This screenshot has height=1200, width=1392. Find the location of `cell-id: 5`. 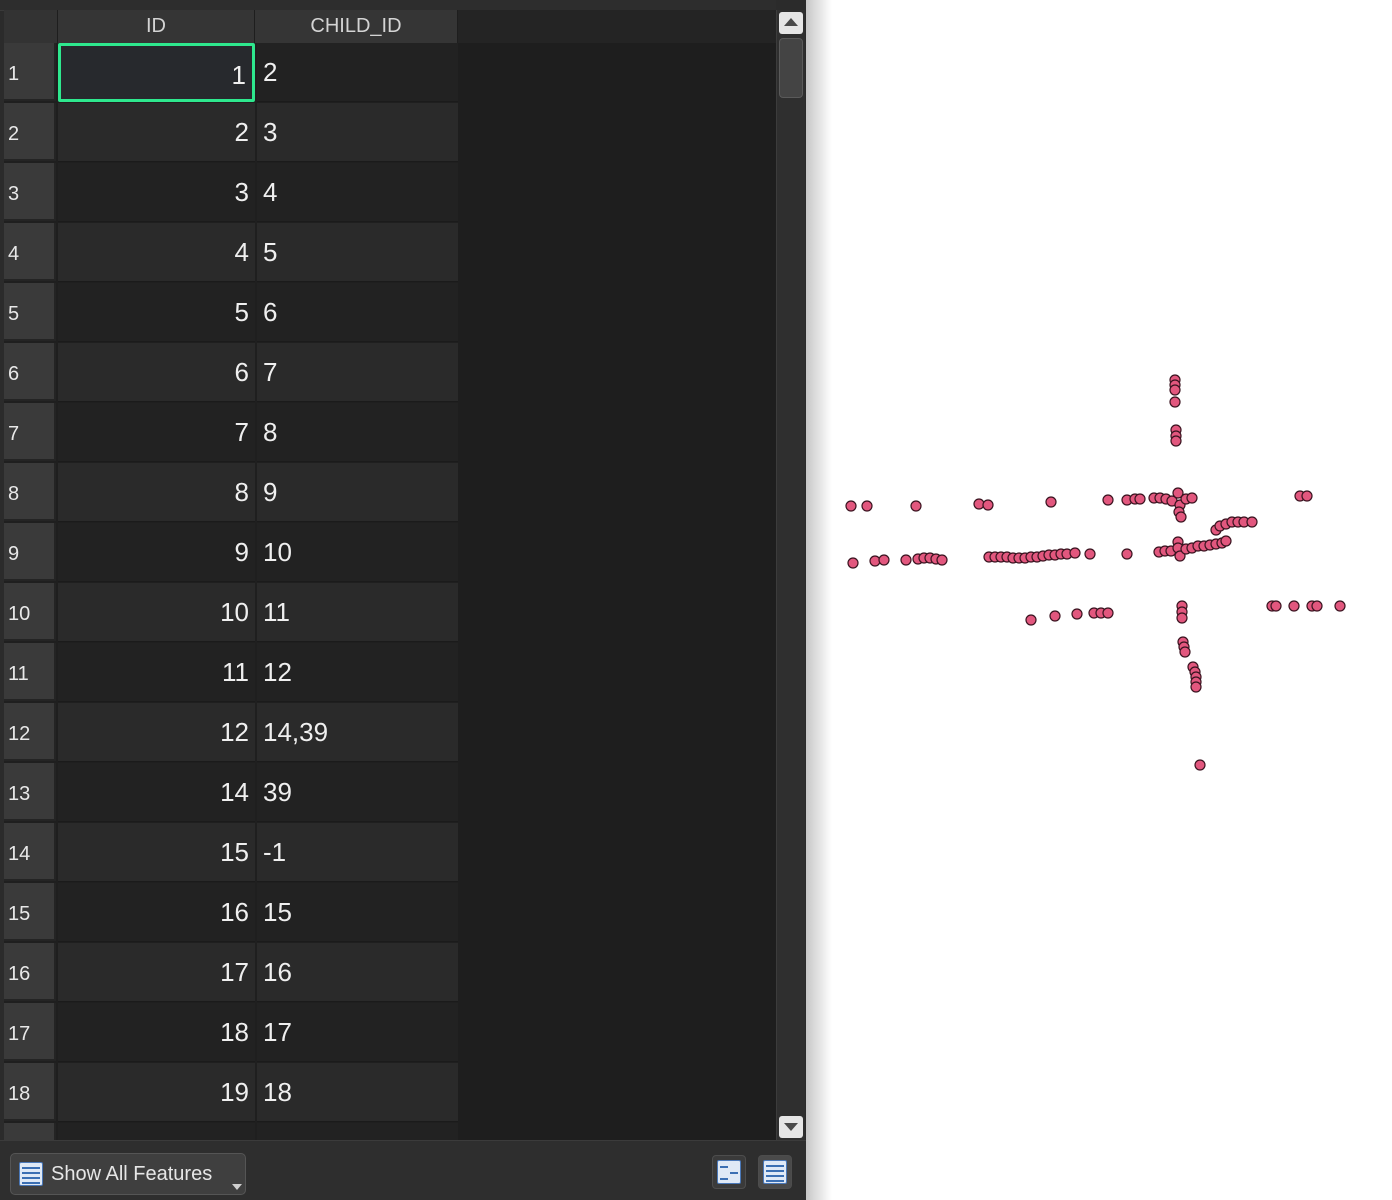

cell-id: 5 is located at coordinates (156, 312).